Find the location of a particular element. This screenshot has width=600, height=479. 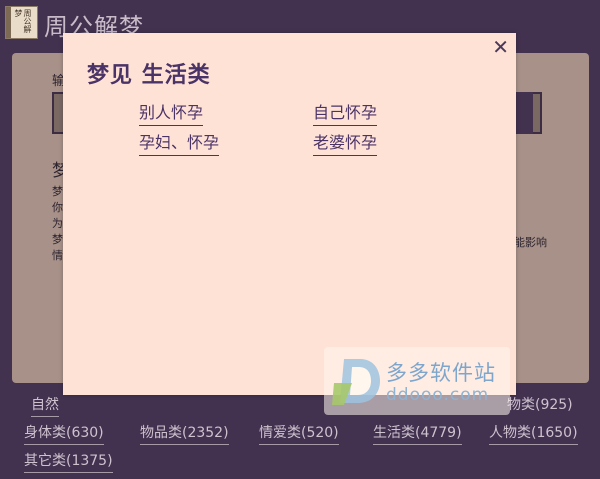

category-link-love: 情爱类(520) is located at coordinates (299, 433).